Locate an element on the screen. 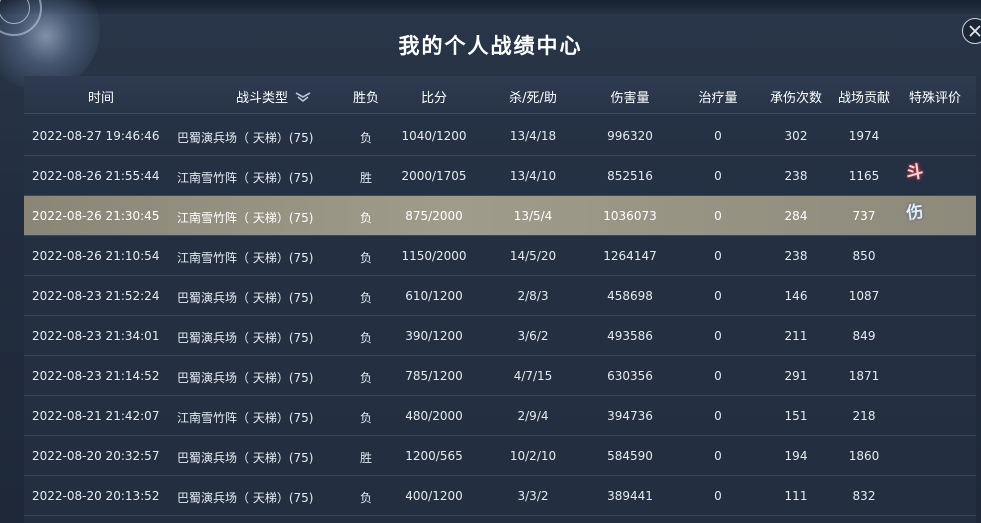  special-mark-shang: 伤 is located at coordinates (915, 213).